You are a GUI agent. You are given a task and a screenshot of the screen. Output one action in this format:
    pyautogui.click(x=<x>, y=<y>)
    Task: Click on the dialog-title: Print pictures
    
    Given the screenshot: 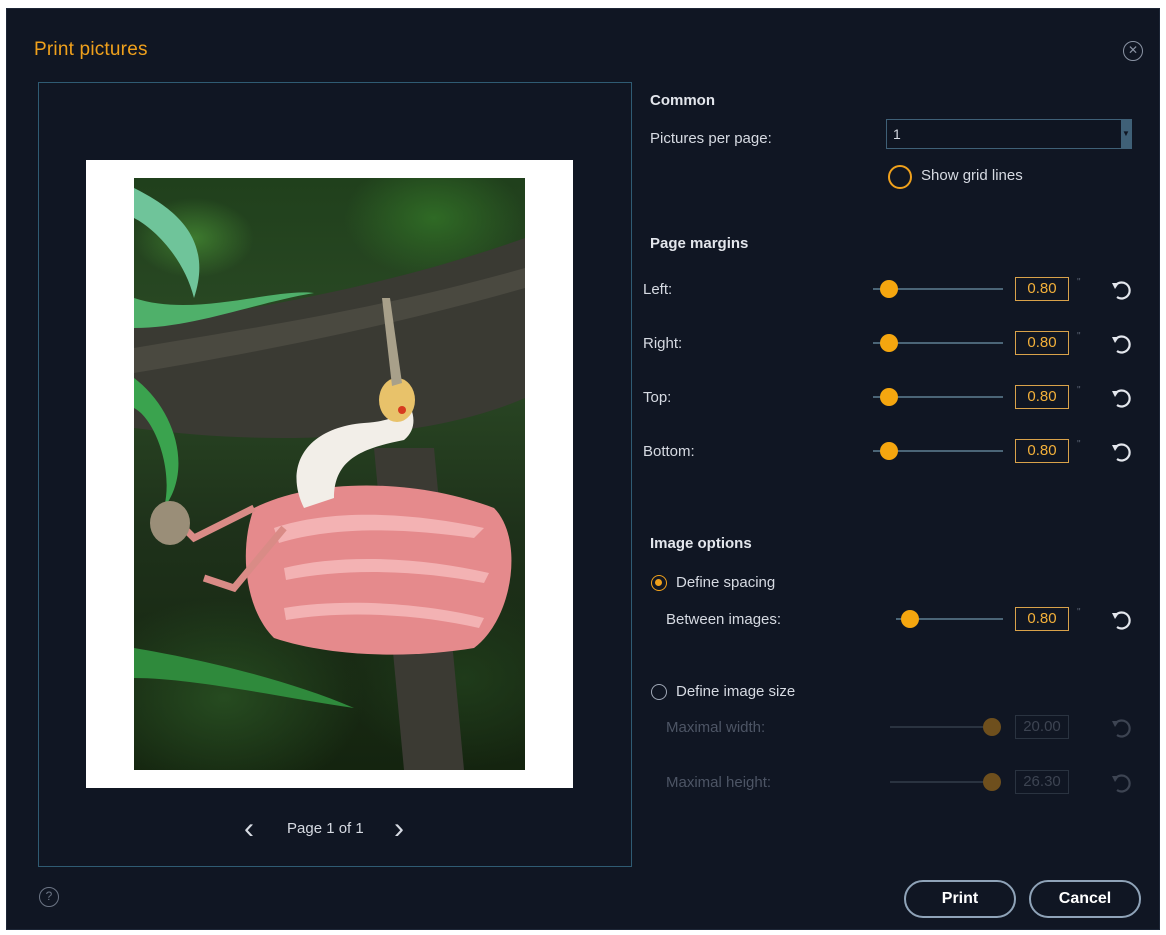 What is the action you would take?
    pyautogui.click(x=91, y=49)
    